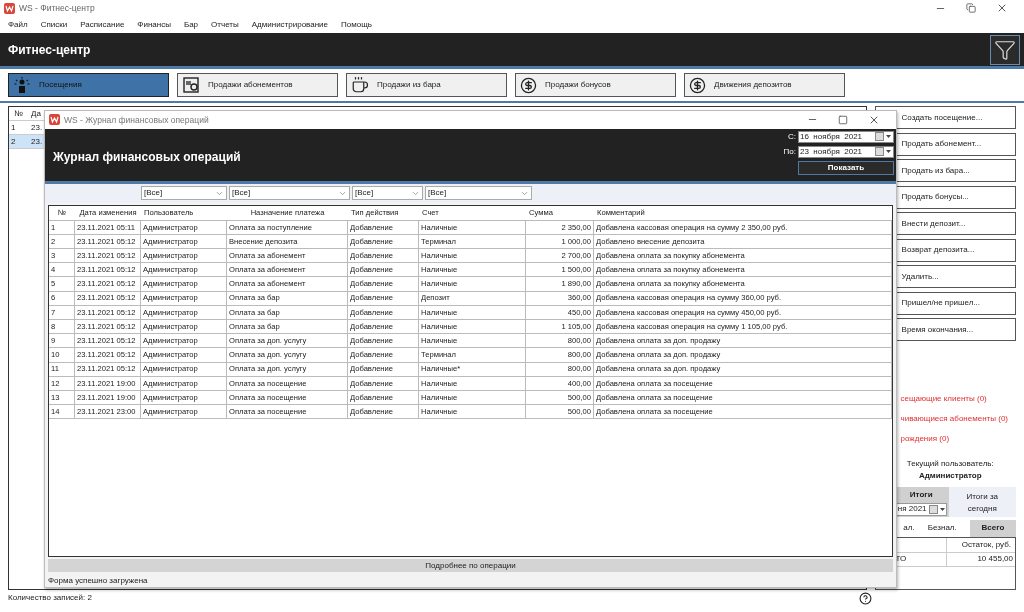 Image resolution: width=1024 pixels, height=612 pixels. Describe the element at coordinates (13, 141) in the screenshot. I see `table-cell-text: 2` at that location.